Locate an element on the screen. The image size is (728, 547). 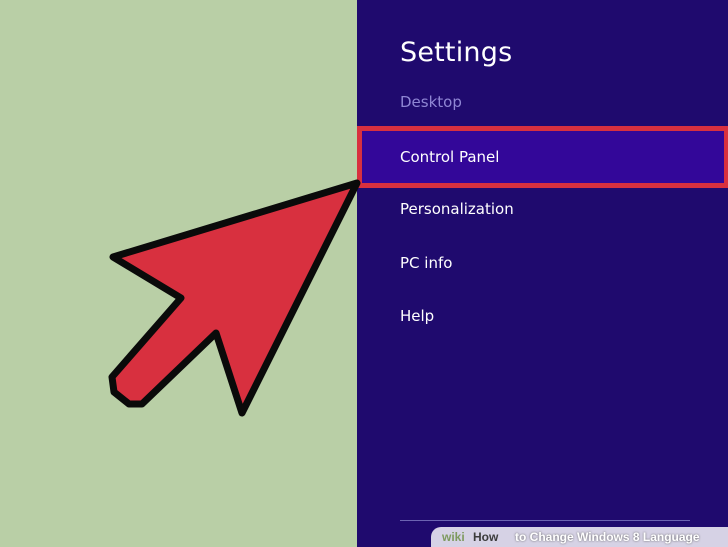
menu-item-personalization: Personalization is located at coordinates (542, 210).